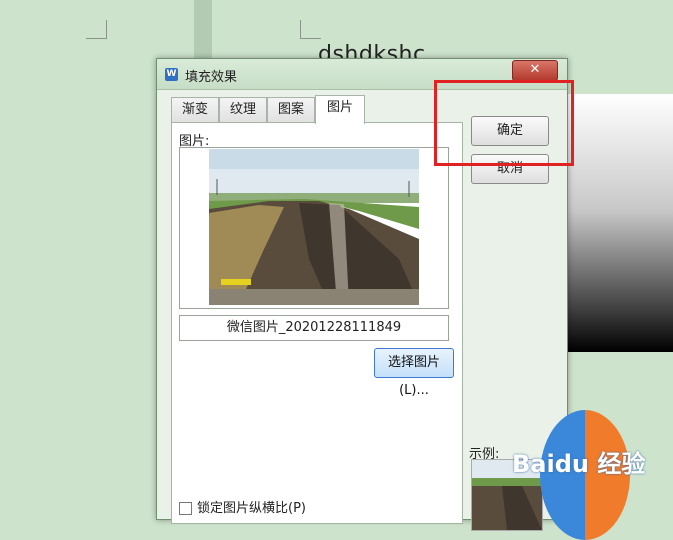 This screenshot has height=540, width=673. Describe the element at coordinates (171, 74) in the screenshot. I see `wps-app-icon: W` at that location.